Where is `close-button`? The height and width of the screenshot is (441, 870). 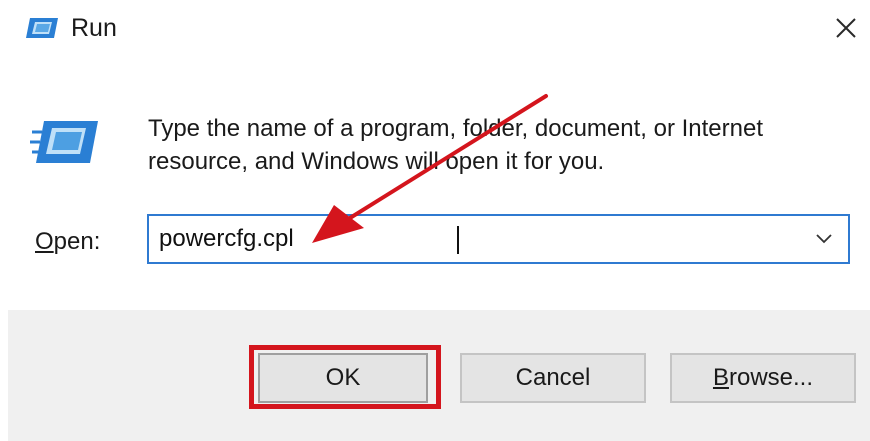
close-button is located at coordinates (846, 28).